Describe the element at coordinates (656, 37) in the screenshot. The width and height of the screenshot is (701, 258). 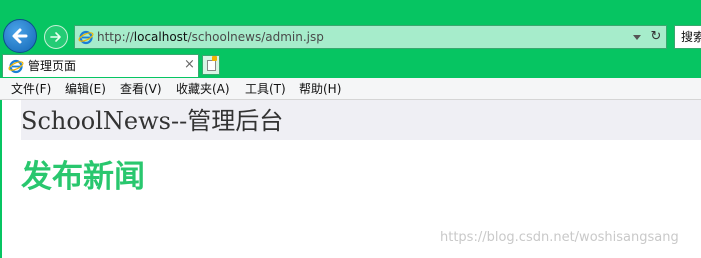
I see `refresh-icon: ↻` at that location.